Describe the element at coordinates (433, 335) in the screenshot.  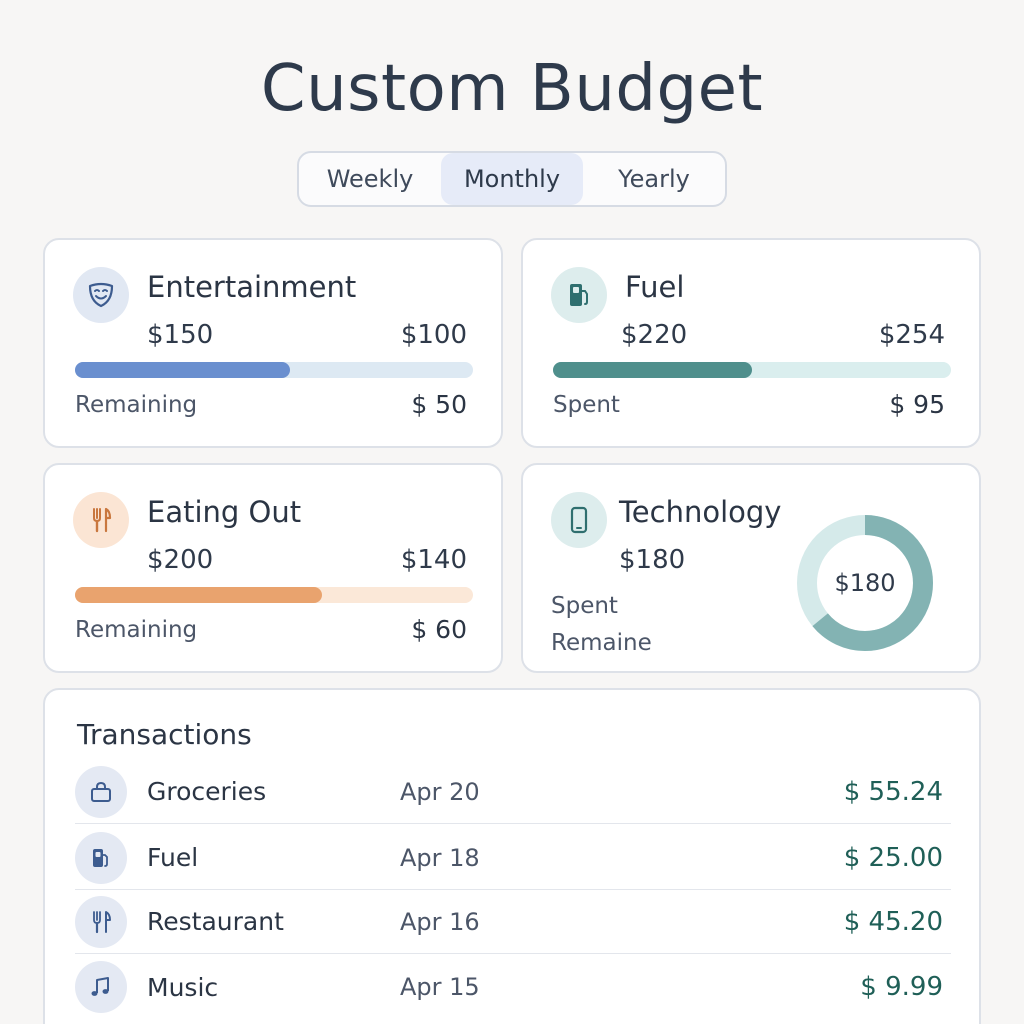
I see `spent-amount: $100` at that location.